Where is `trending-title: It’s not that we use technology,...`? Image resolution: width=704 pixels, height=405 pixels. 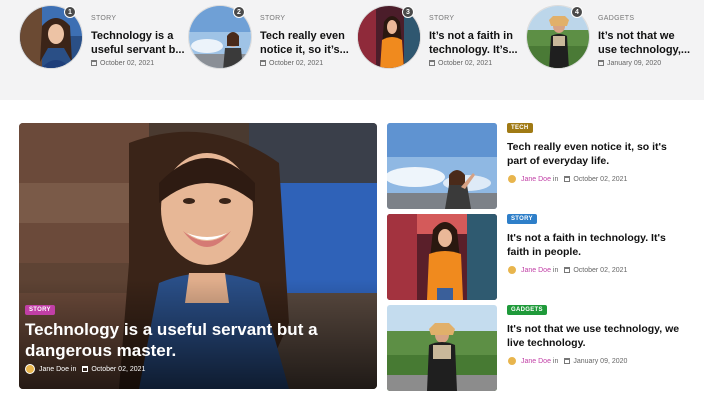 trending-title: It’s not that we use technology,... is located at coordinates (645, 43).